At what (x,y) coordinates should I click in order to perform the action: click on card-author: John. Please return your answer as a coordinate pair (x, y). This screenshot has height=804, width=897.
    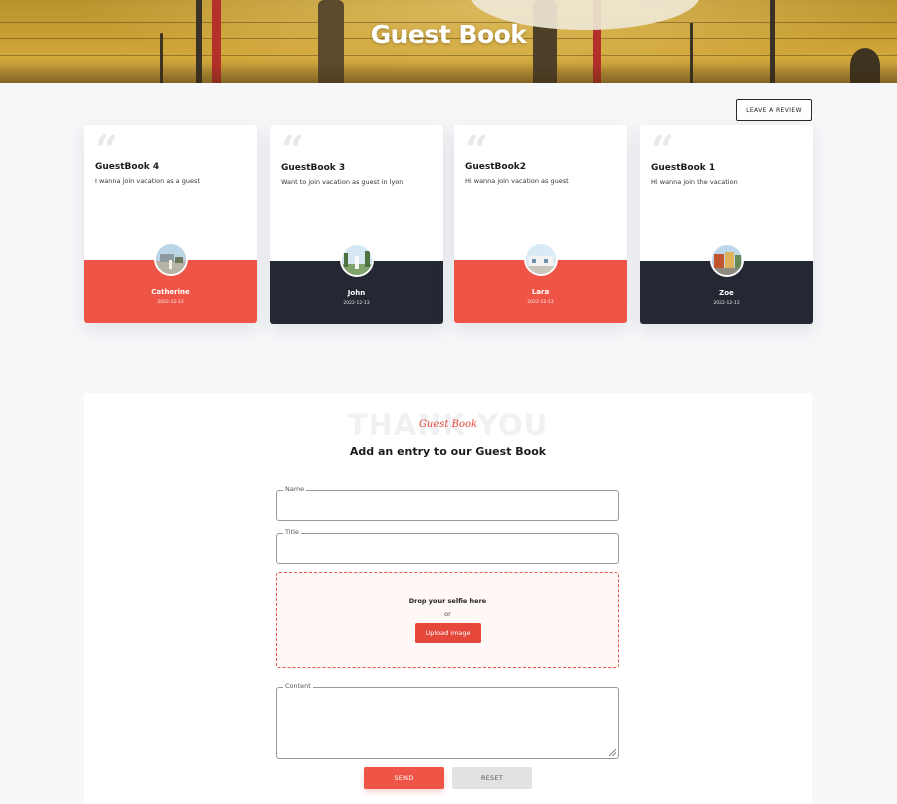
    Looking at the image, I should click on (356, 293).